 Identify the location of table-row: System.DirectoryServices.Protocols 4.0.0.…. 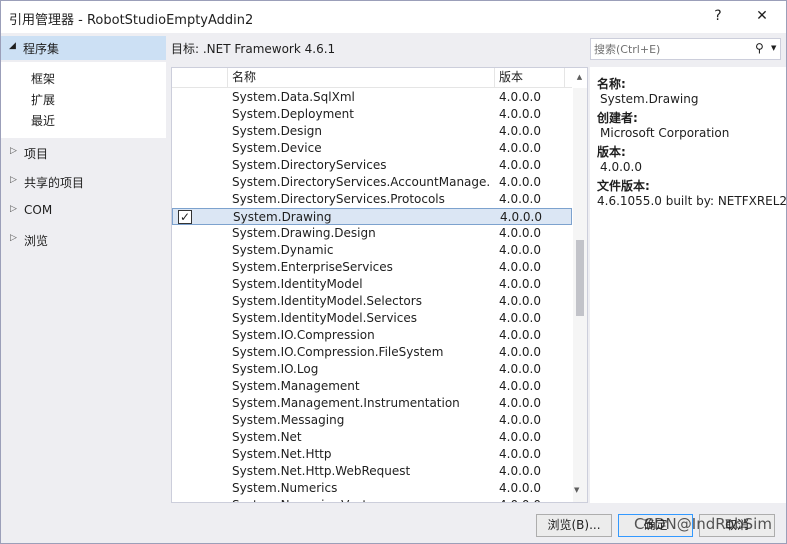
(372, 199).